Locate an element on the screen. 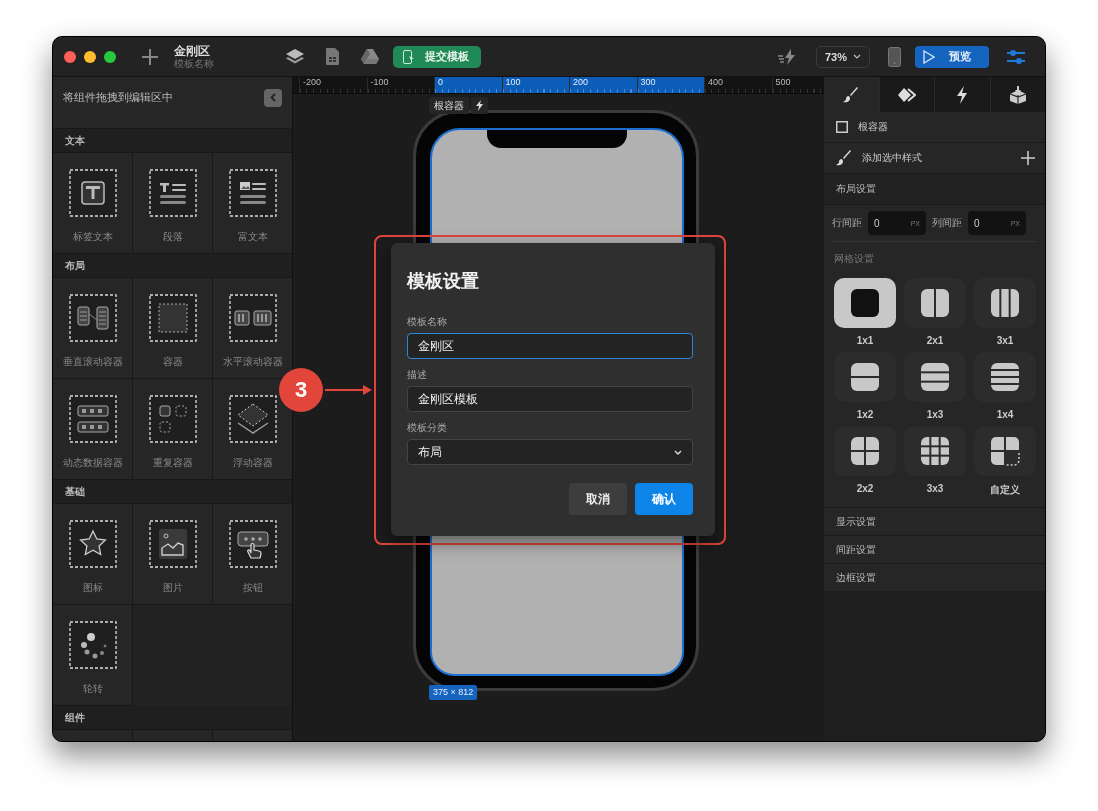 This screenshot has height=811, width=1098. grid-option-label: 3x3 is located at coordinates (935, 488).